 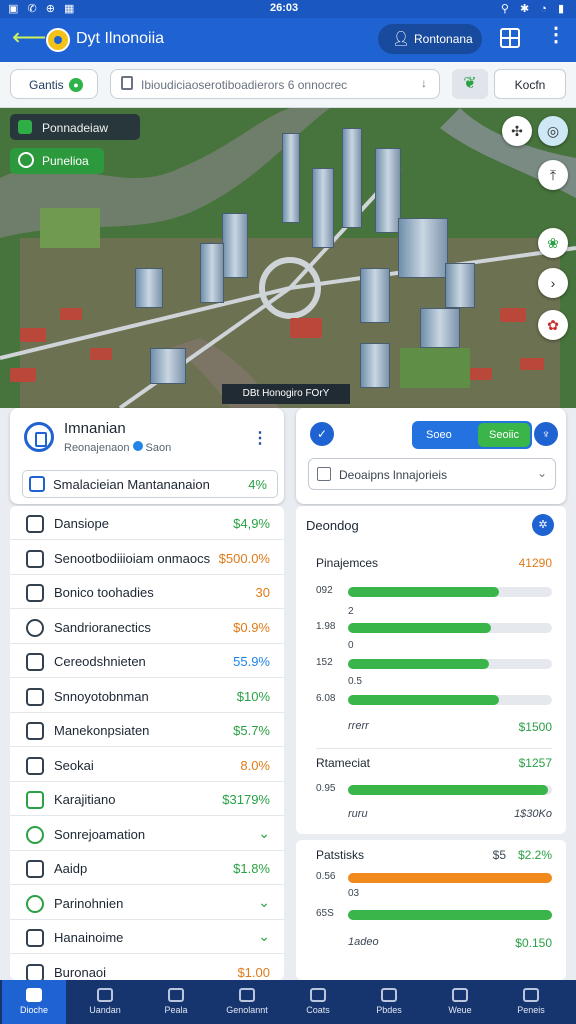 What do you see at coordinates (100, 834) in the screenshot?
I see `item-label: Sonrejoamation` at bounding box center [100, 834].